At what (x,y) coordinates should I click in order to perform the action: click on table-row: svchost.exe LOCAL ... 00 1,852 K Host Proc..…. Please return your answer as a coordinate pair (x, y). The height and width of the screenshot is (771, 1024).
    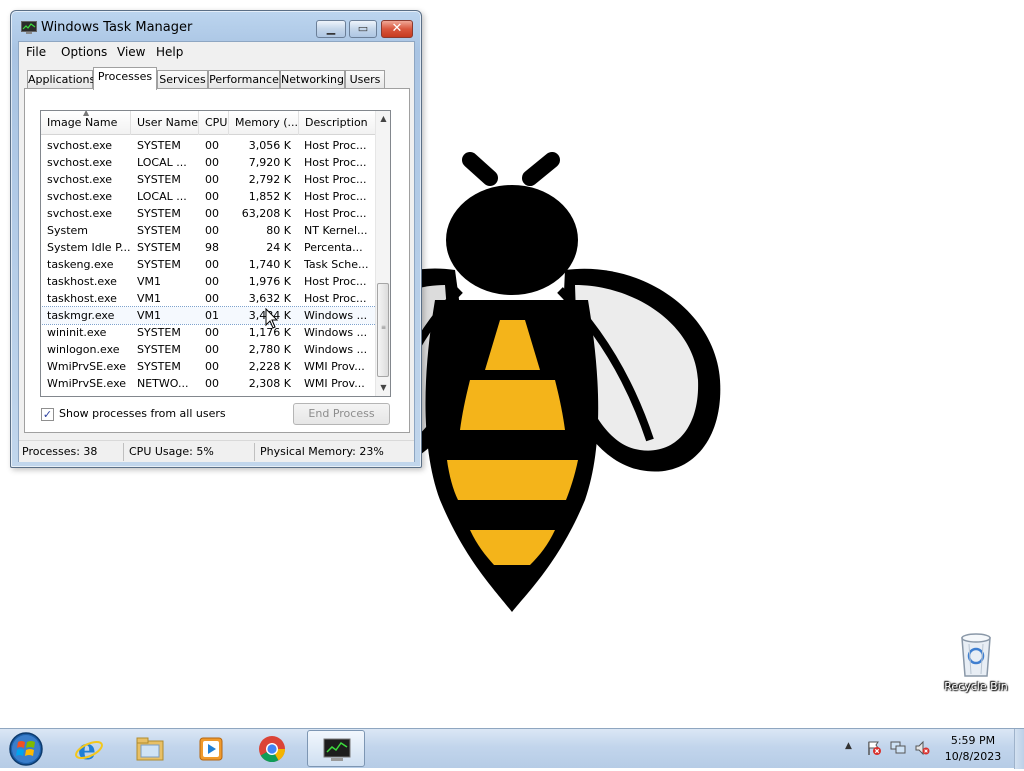
    Looking at the image, I should click on (208, 196).